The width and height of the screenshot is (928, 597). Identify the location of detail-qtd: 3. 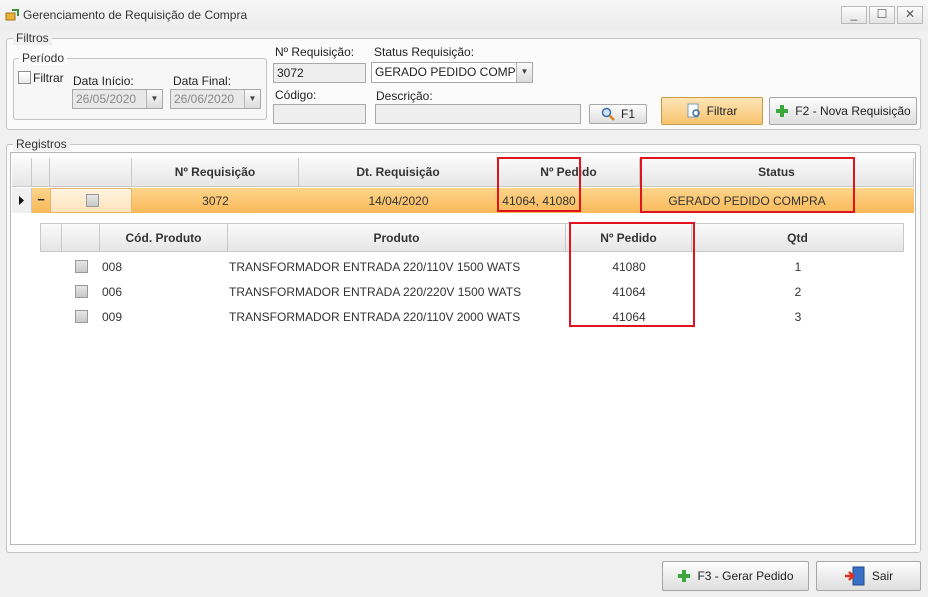
(798, 317).